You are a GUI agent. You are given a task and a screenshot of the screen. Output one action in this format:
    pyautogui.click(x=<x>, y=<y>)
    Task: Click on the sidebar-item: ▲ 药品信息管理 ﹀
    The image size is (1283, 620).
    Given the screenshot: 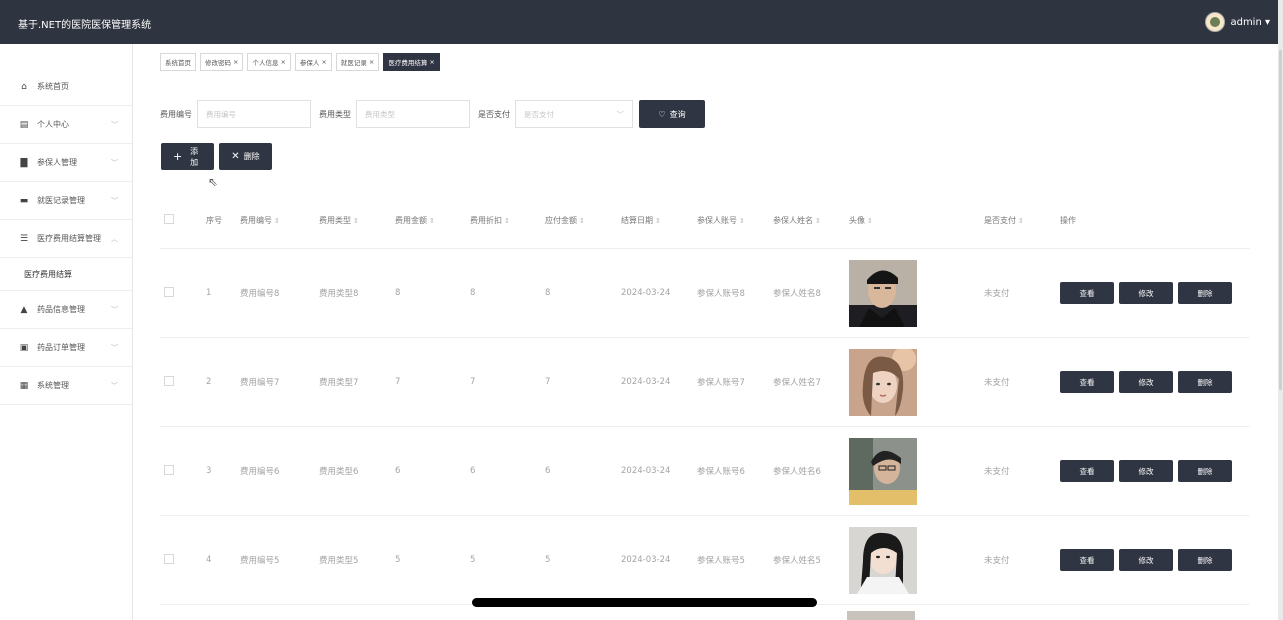 What is the action you would take?
    pyautogui.click(x=66, y=310)
    